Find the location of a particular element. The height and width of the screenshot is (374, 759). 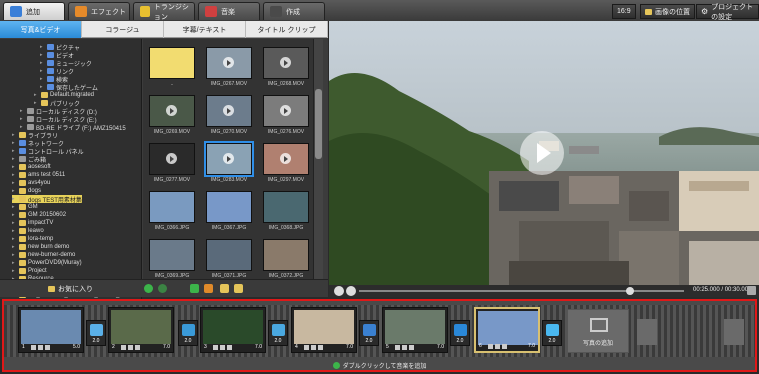

subtab-1: コラージュ is located at coordinates (123, 29).